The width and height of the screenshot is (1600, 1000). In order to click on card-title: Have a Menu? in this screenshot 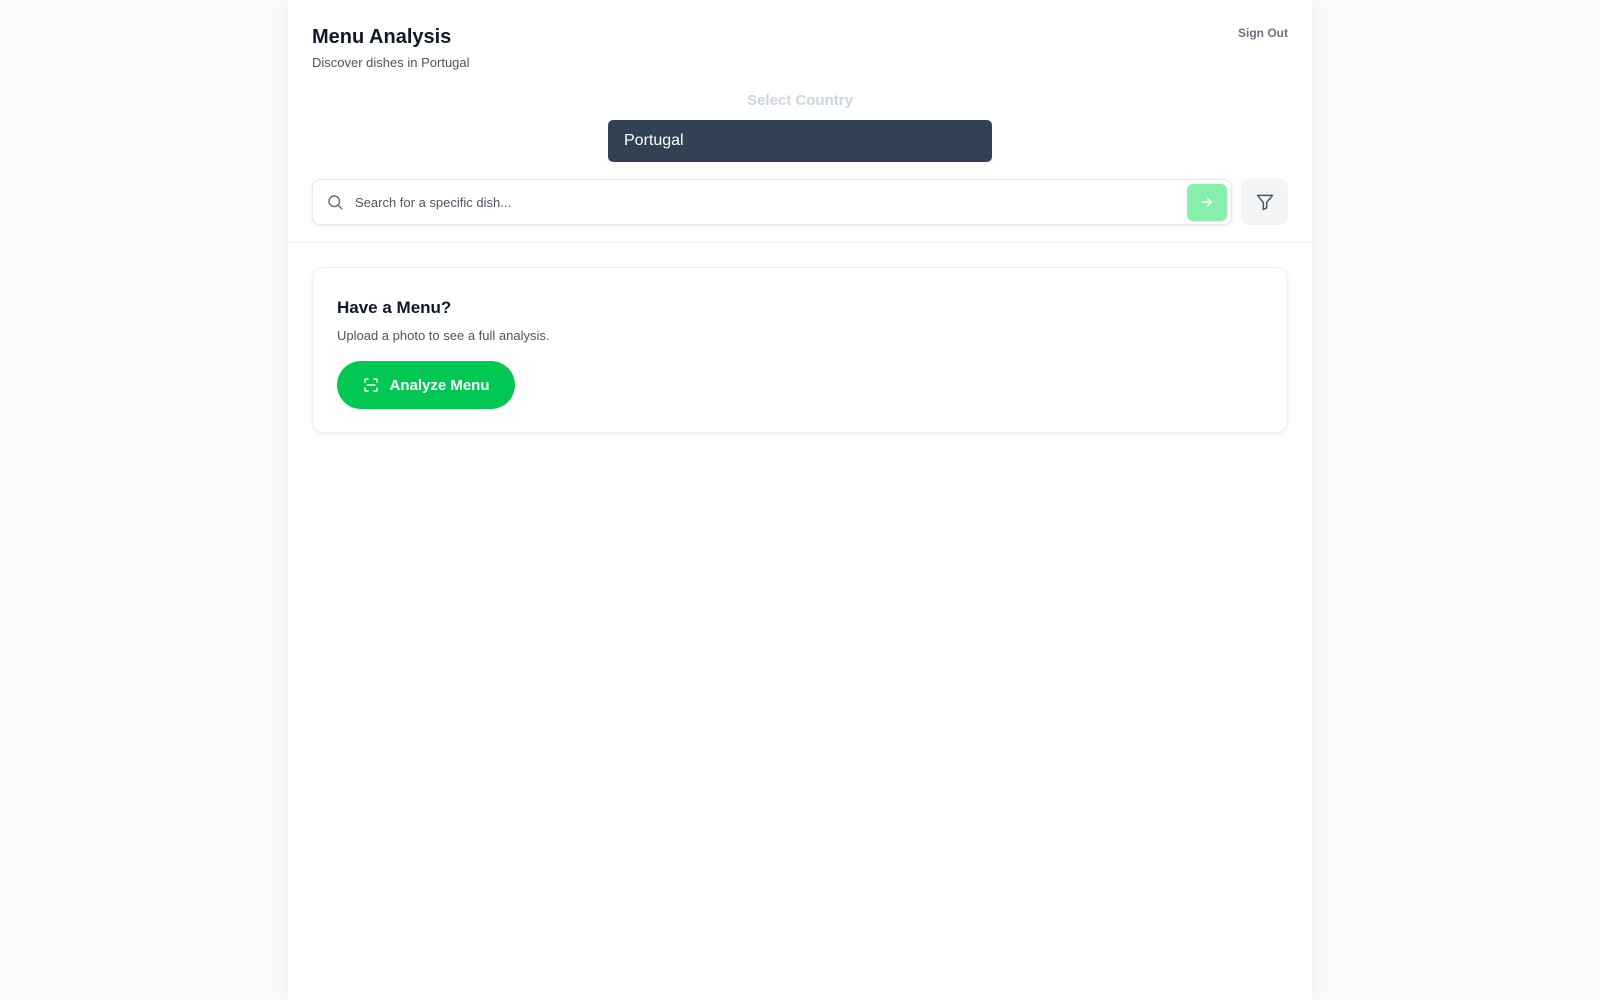, I will do `click(394, 307)`.